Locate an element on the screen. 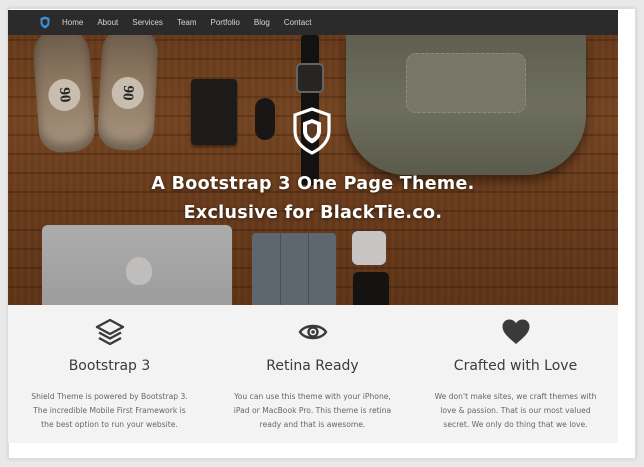 The height and width of the screenshot is (467, 644). nav-link-portfolio: Portfolio is located at coordinates (225, 22).